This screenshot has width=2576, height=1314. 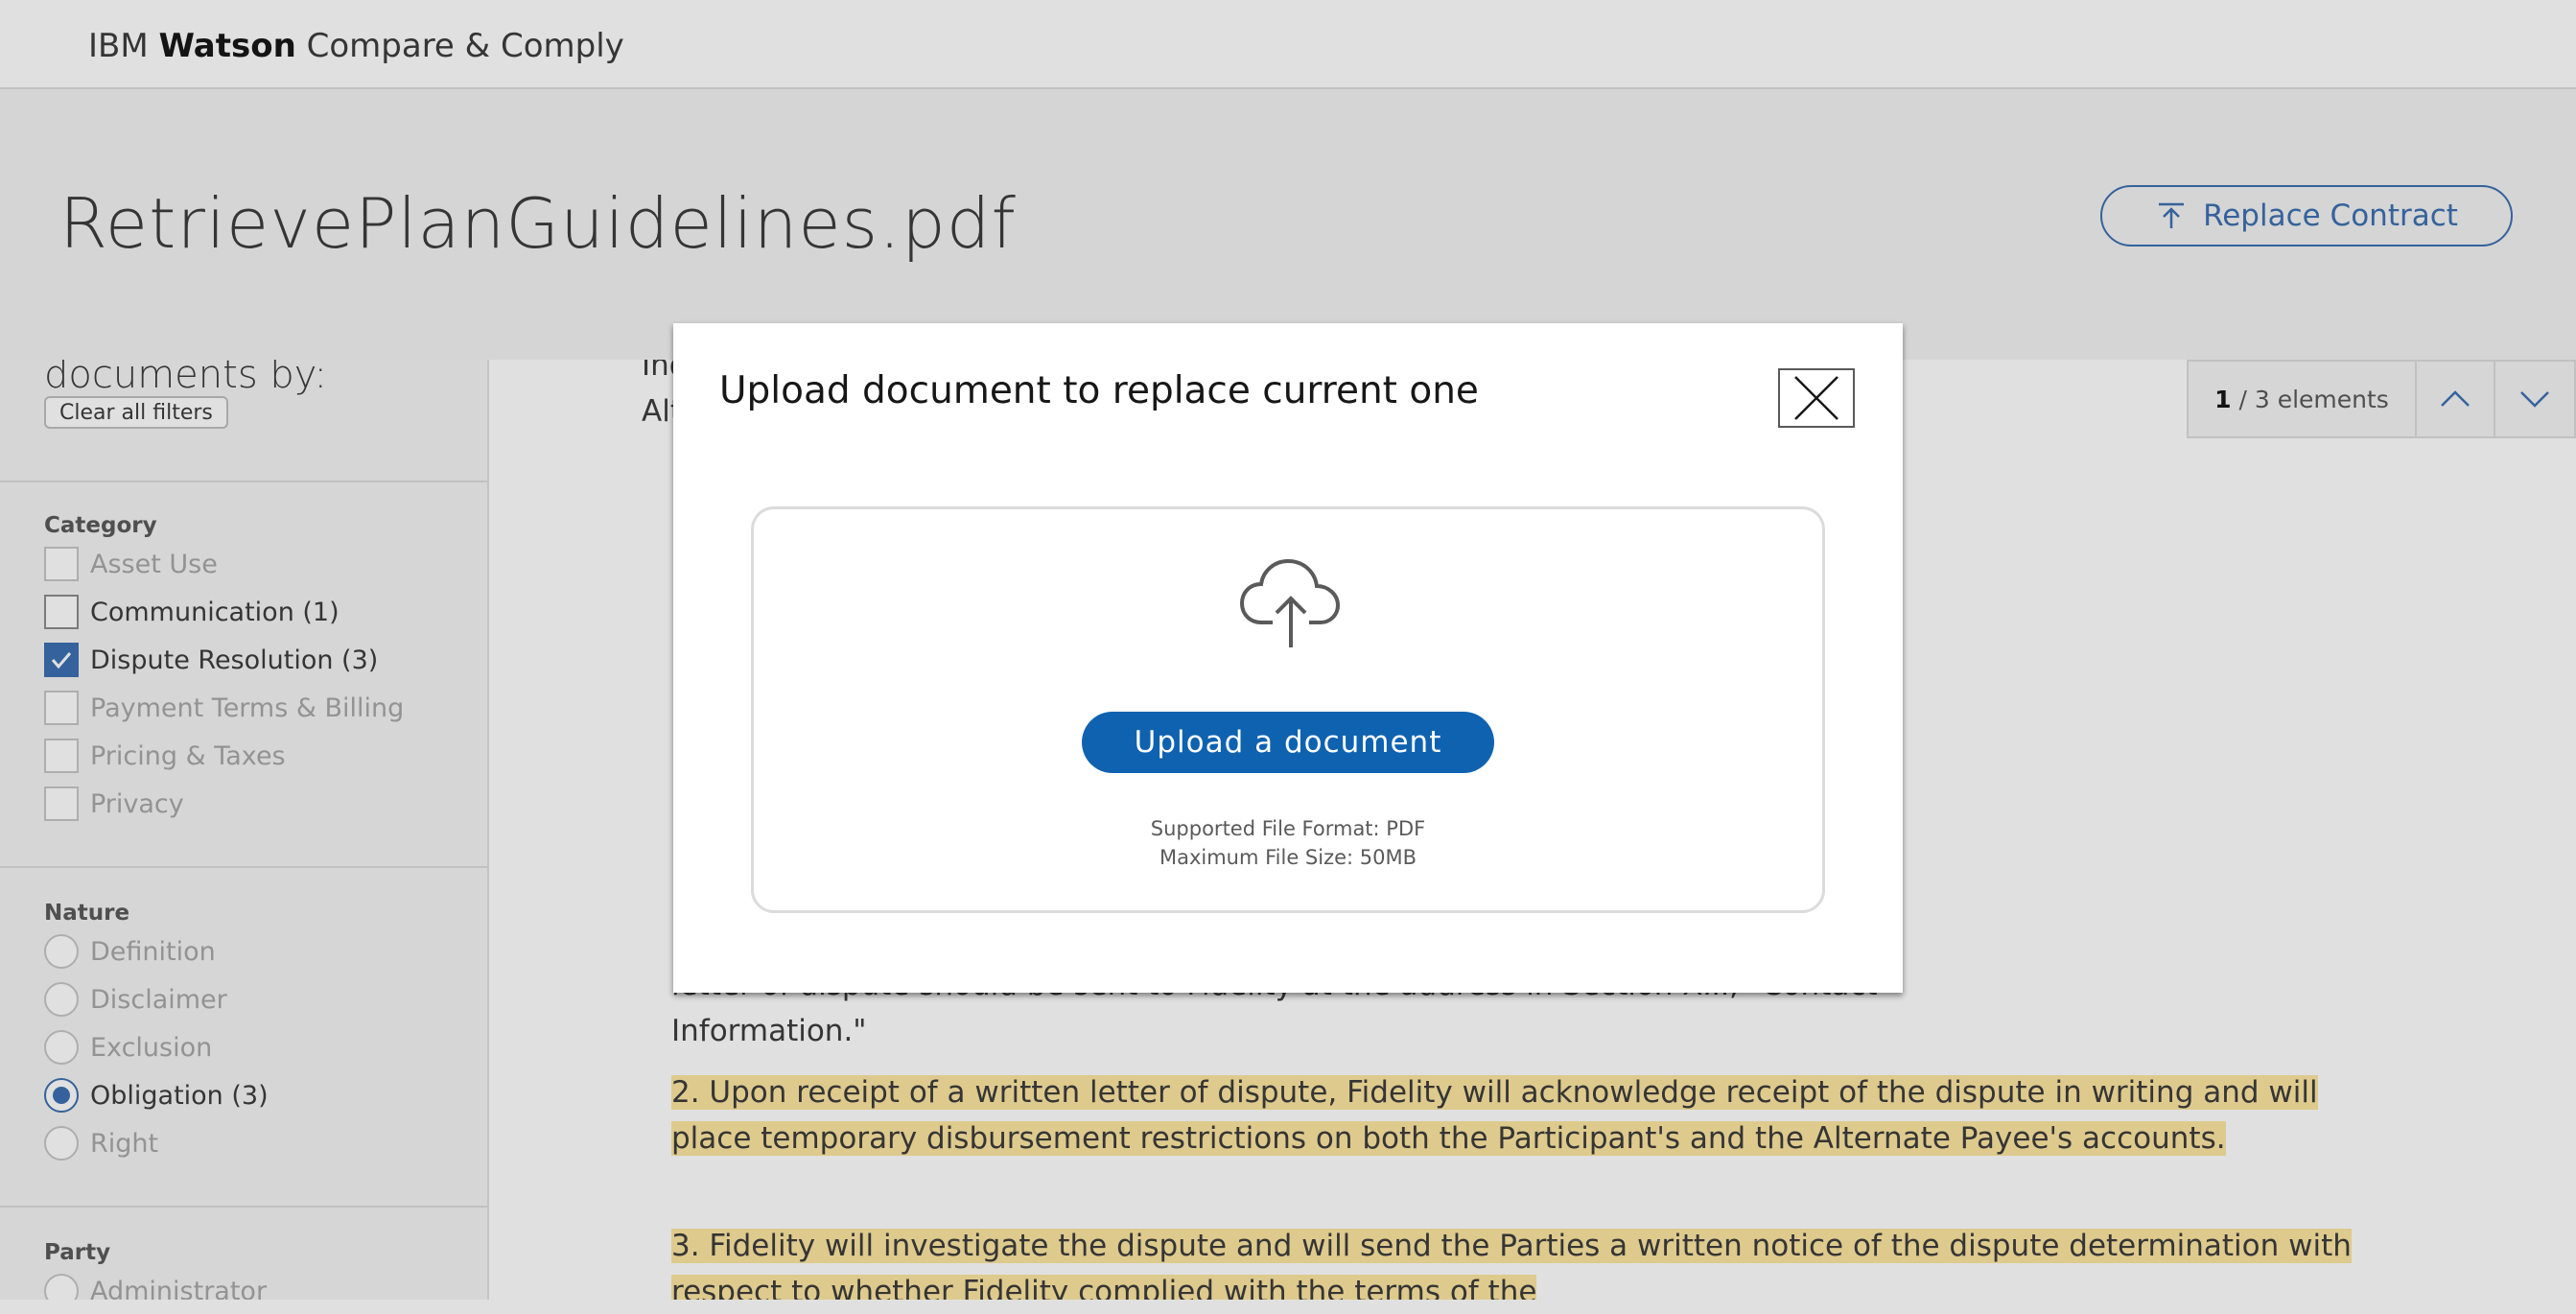 What do you see at coordinates (1288, 829) in the screenshot?
I see `supported-format-text: Supported File Format: PDF` at bounding box center [1288, 829].